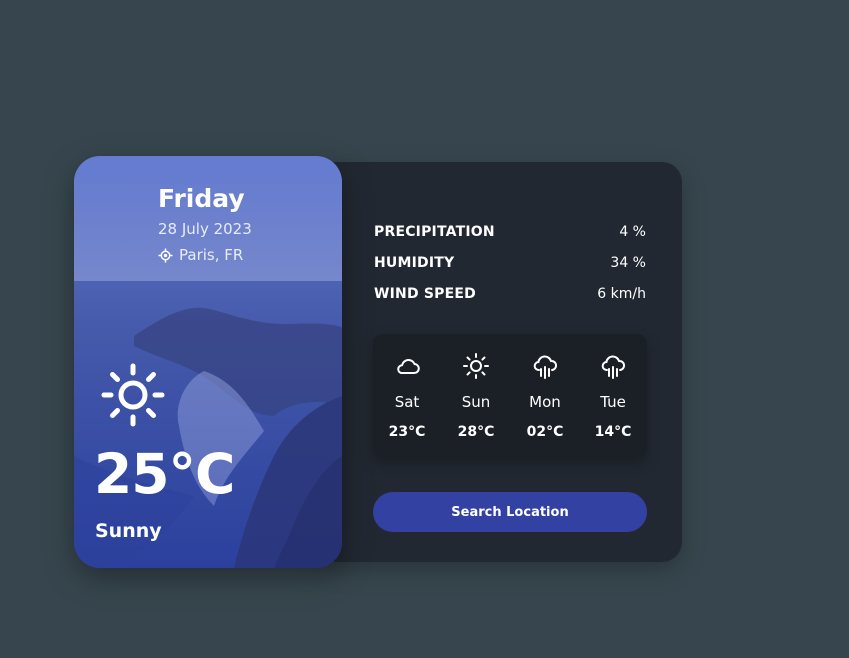  I want to click on weather-condition: Sunny, so click(128, 531).